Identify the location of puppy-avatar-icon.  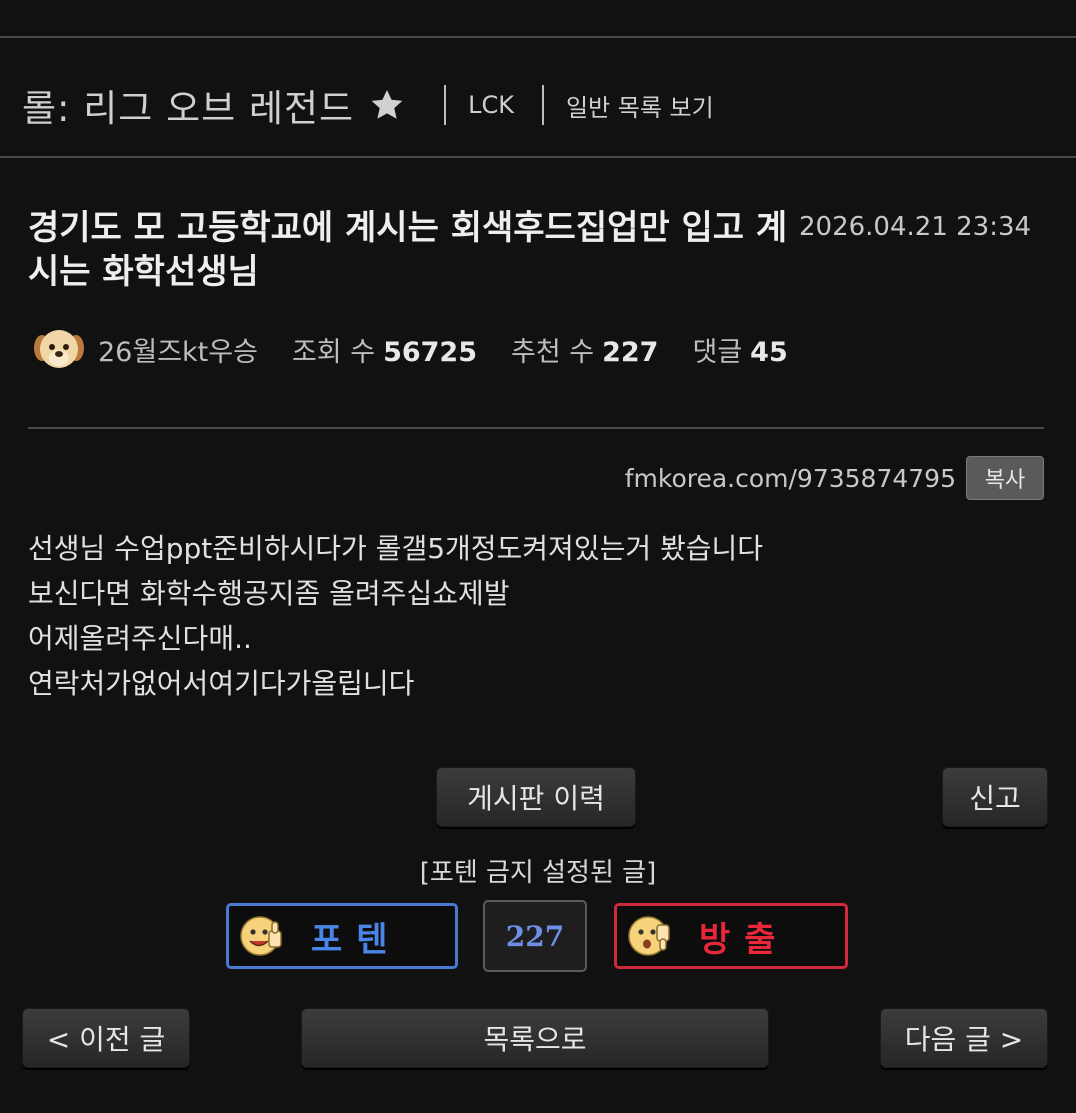
(59, 349).